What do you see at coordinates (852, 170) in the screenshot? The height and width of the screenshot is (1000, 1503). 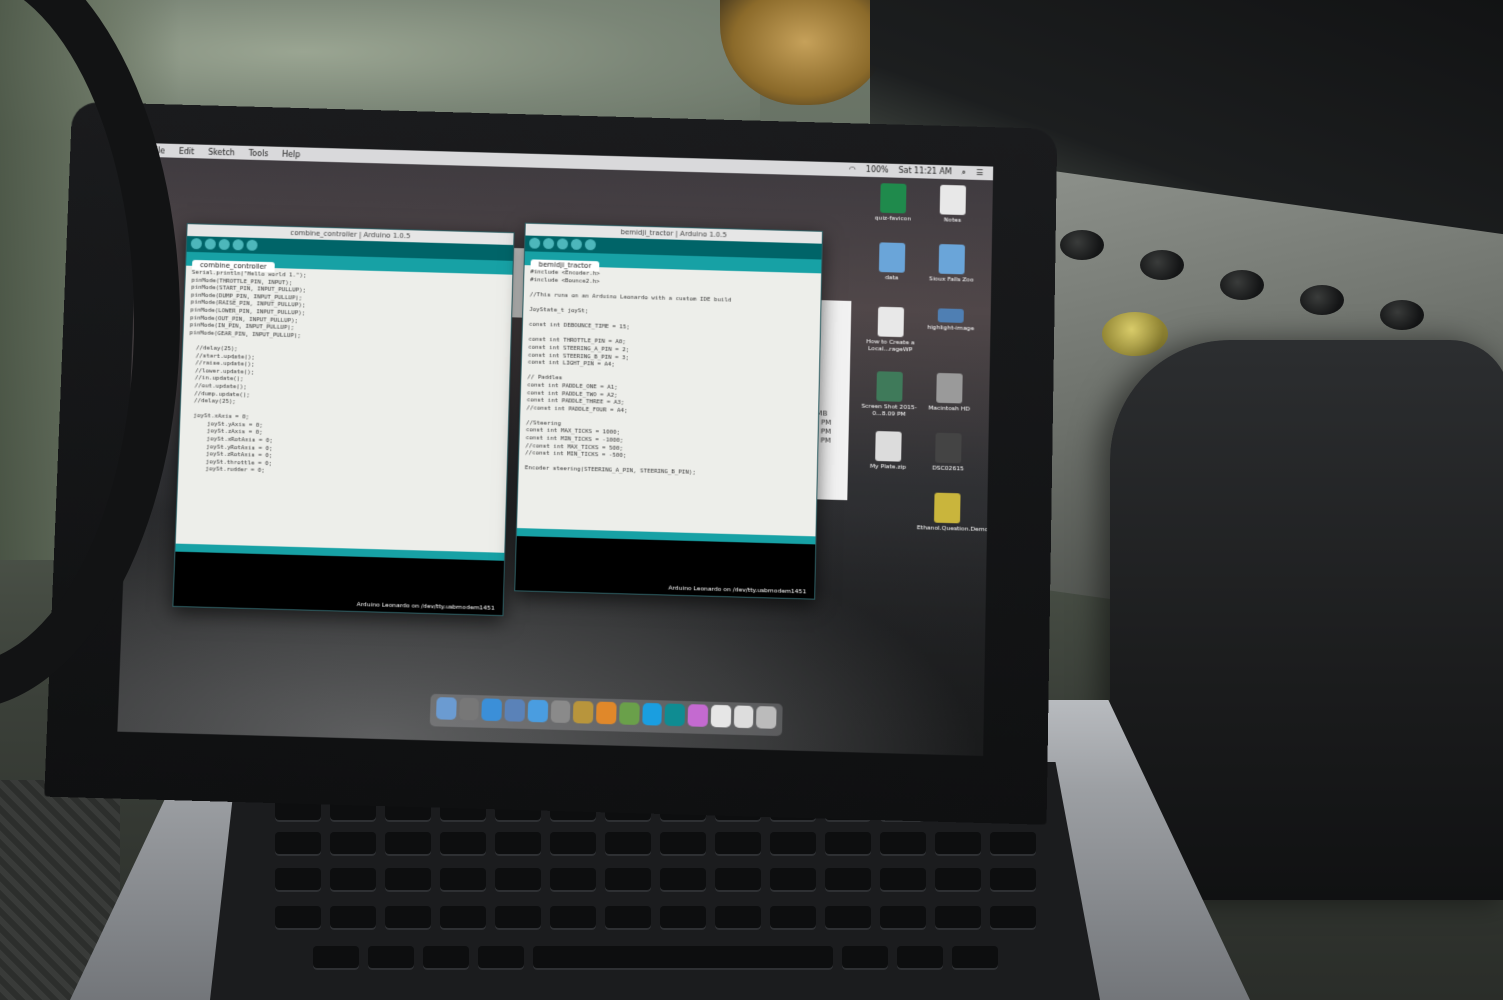 I see `wifi-icon: ◠` at bounding box center [852, 170].